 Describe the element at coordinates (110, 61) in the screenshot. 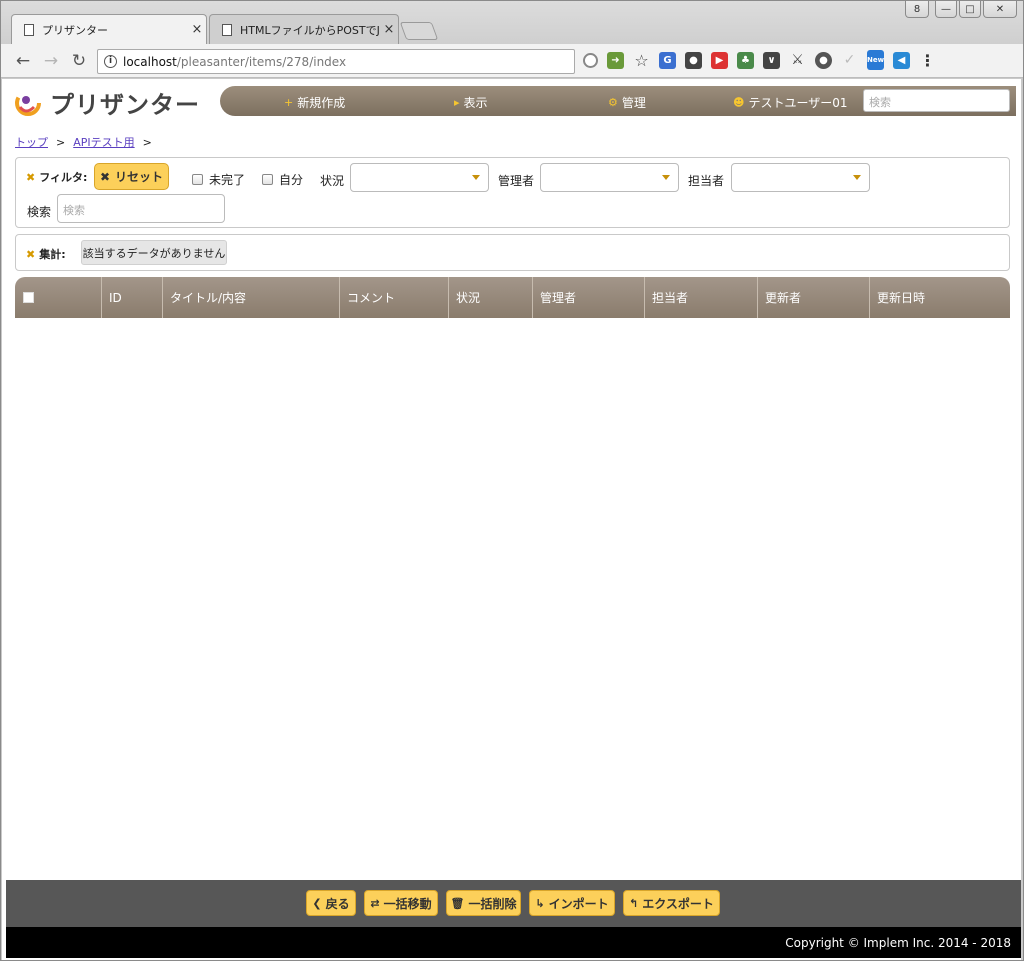

I see `info-icon: i` at that location.